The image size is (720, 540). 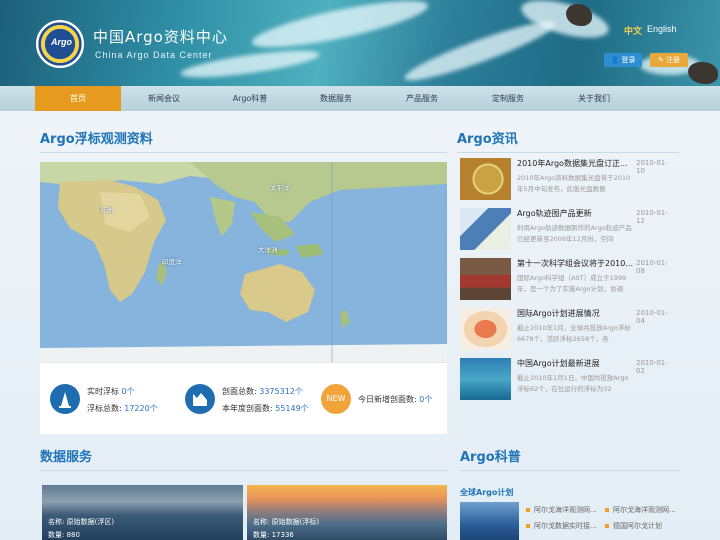 I want to click on map-label-pacific: 太平洋, so click(x=280, y=188).